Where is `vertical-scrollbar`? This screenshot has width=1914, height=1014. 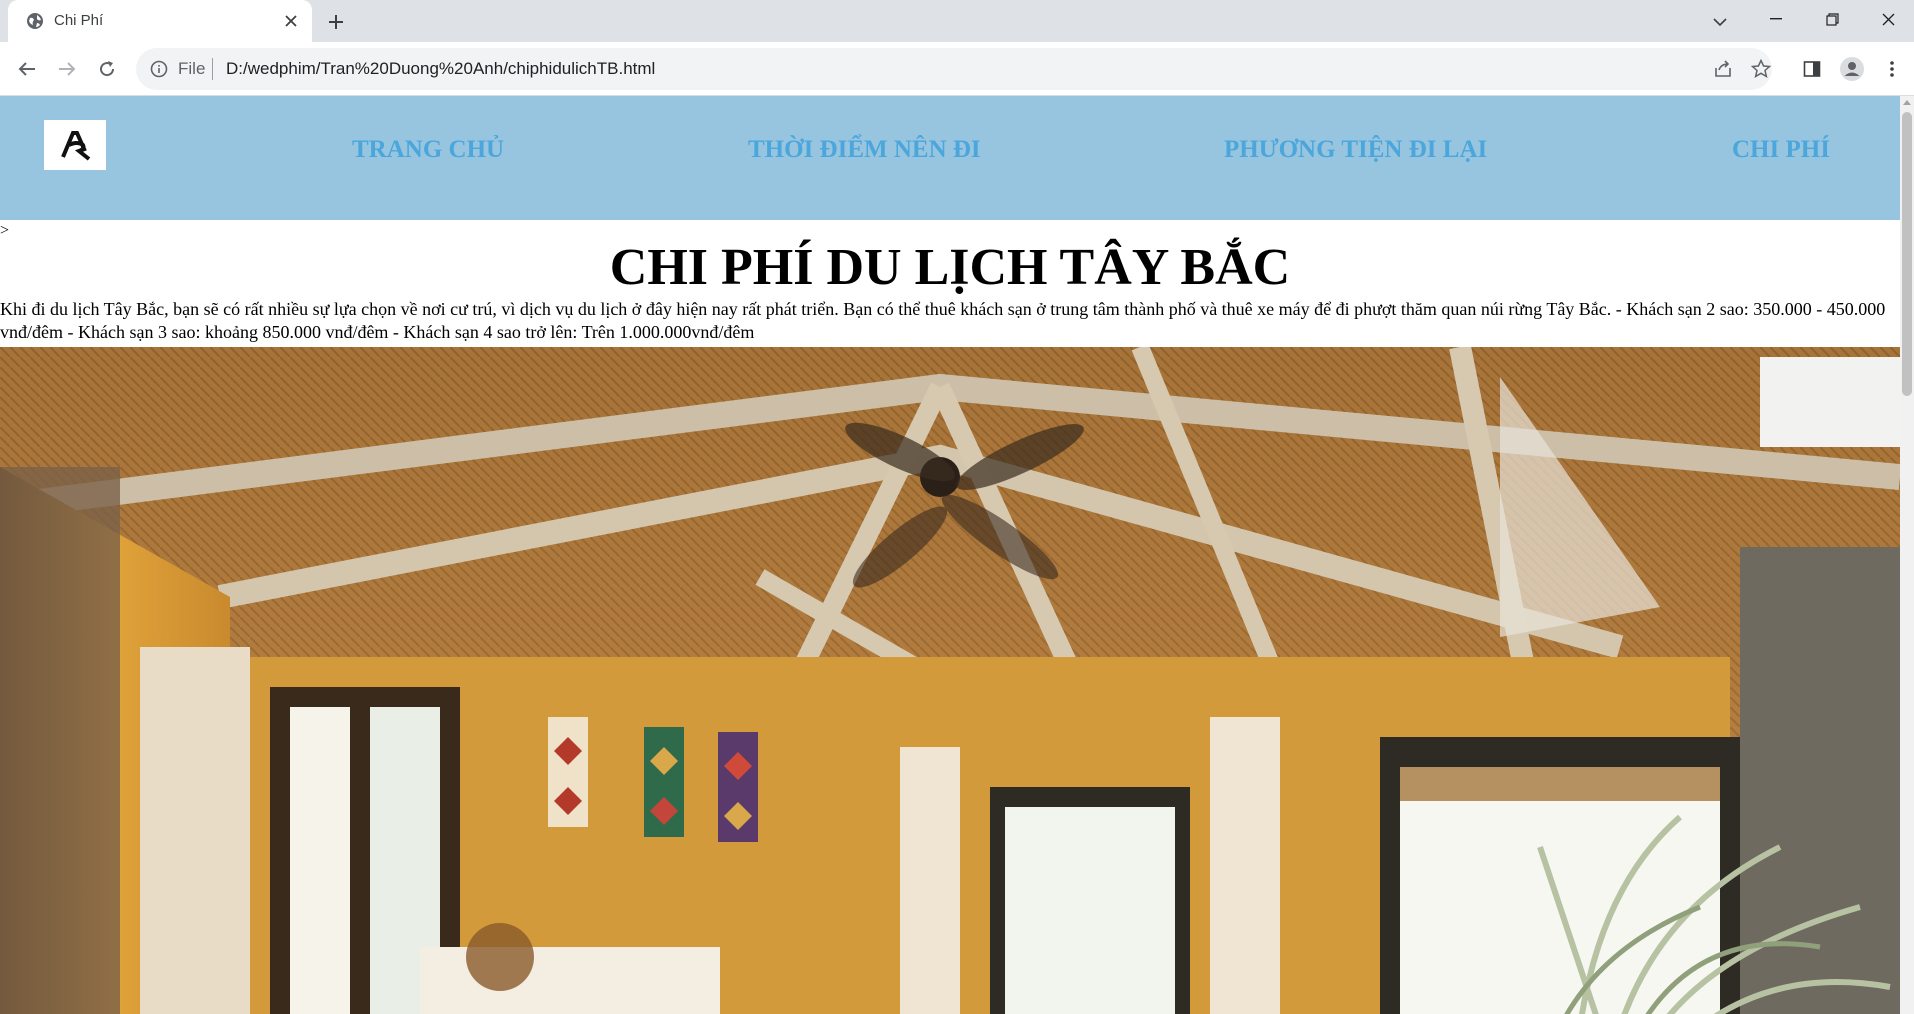
vertical-scrollbar is located at coordinates (1907, 555).